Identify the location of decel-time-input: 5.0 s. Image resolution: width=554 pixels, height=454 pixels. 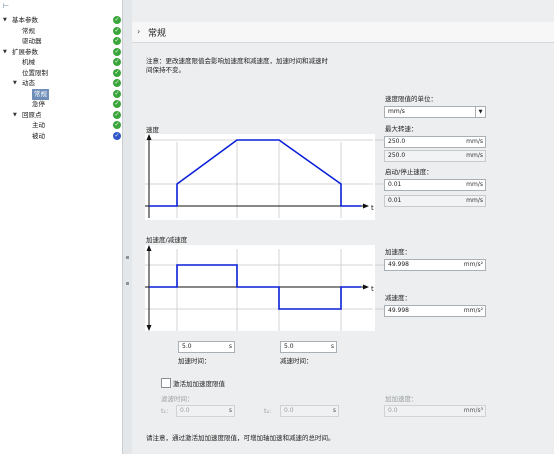
(308, 347).